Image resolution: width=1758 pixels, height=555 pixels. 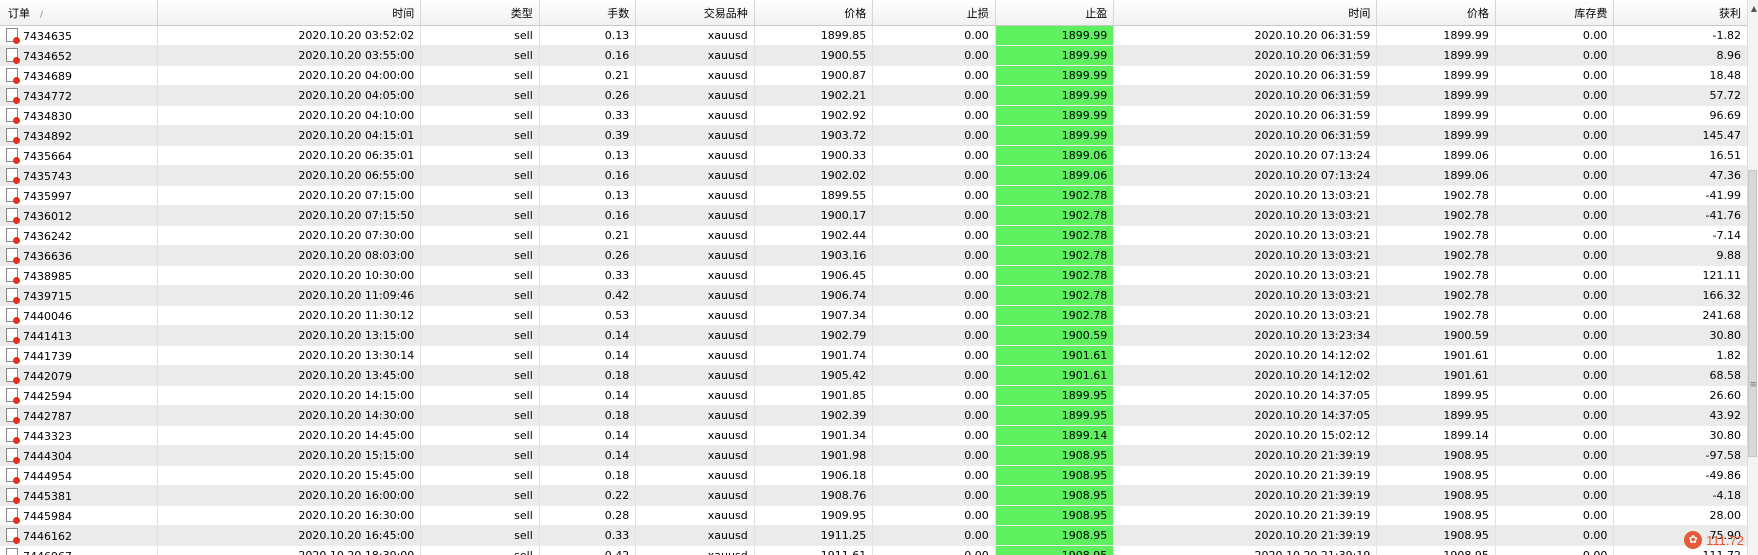 I want to click on order-id-text: 7442787, so click(x=47, y=416).